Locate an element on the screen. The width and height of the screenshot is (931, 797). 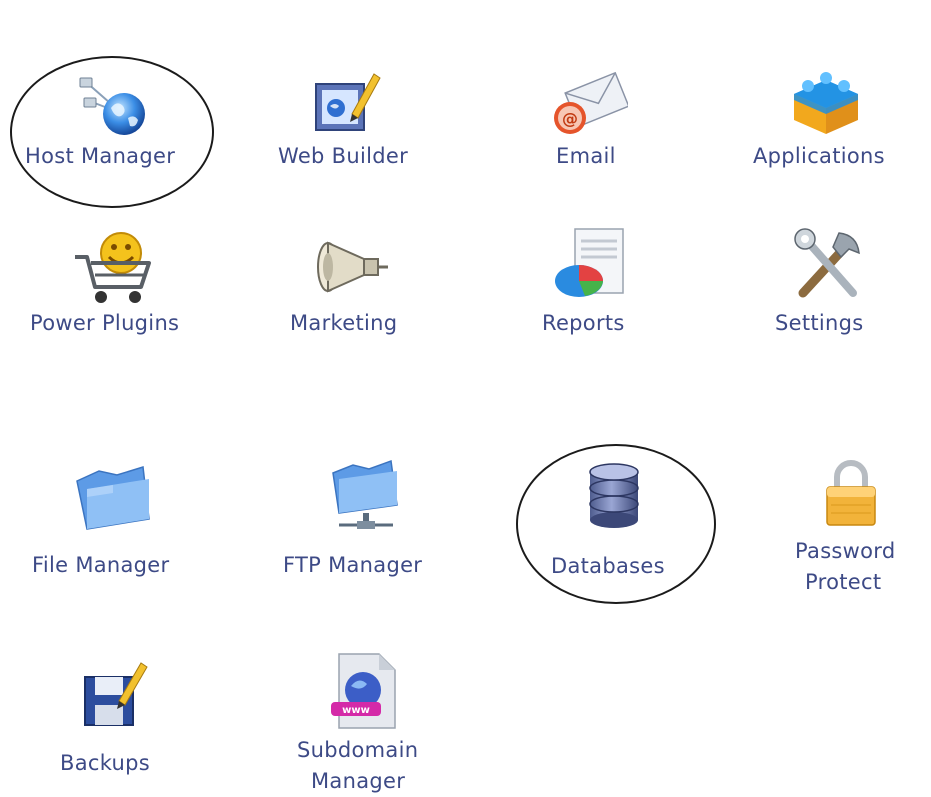
marketing-label: Marketing is located at coordinates (344, 323).